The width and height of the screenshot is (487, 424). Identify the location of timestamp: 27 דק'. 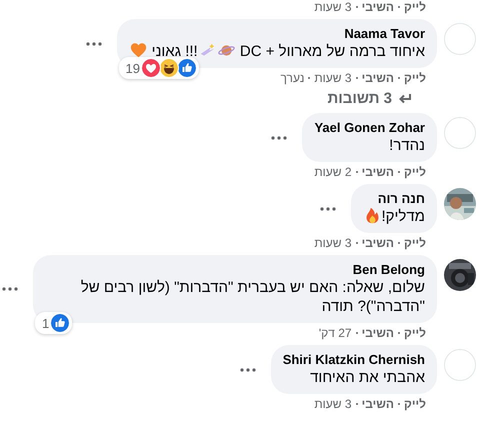
(335, 333).